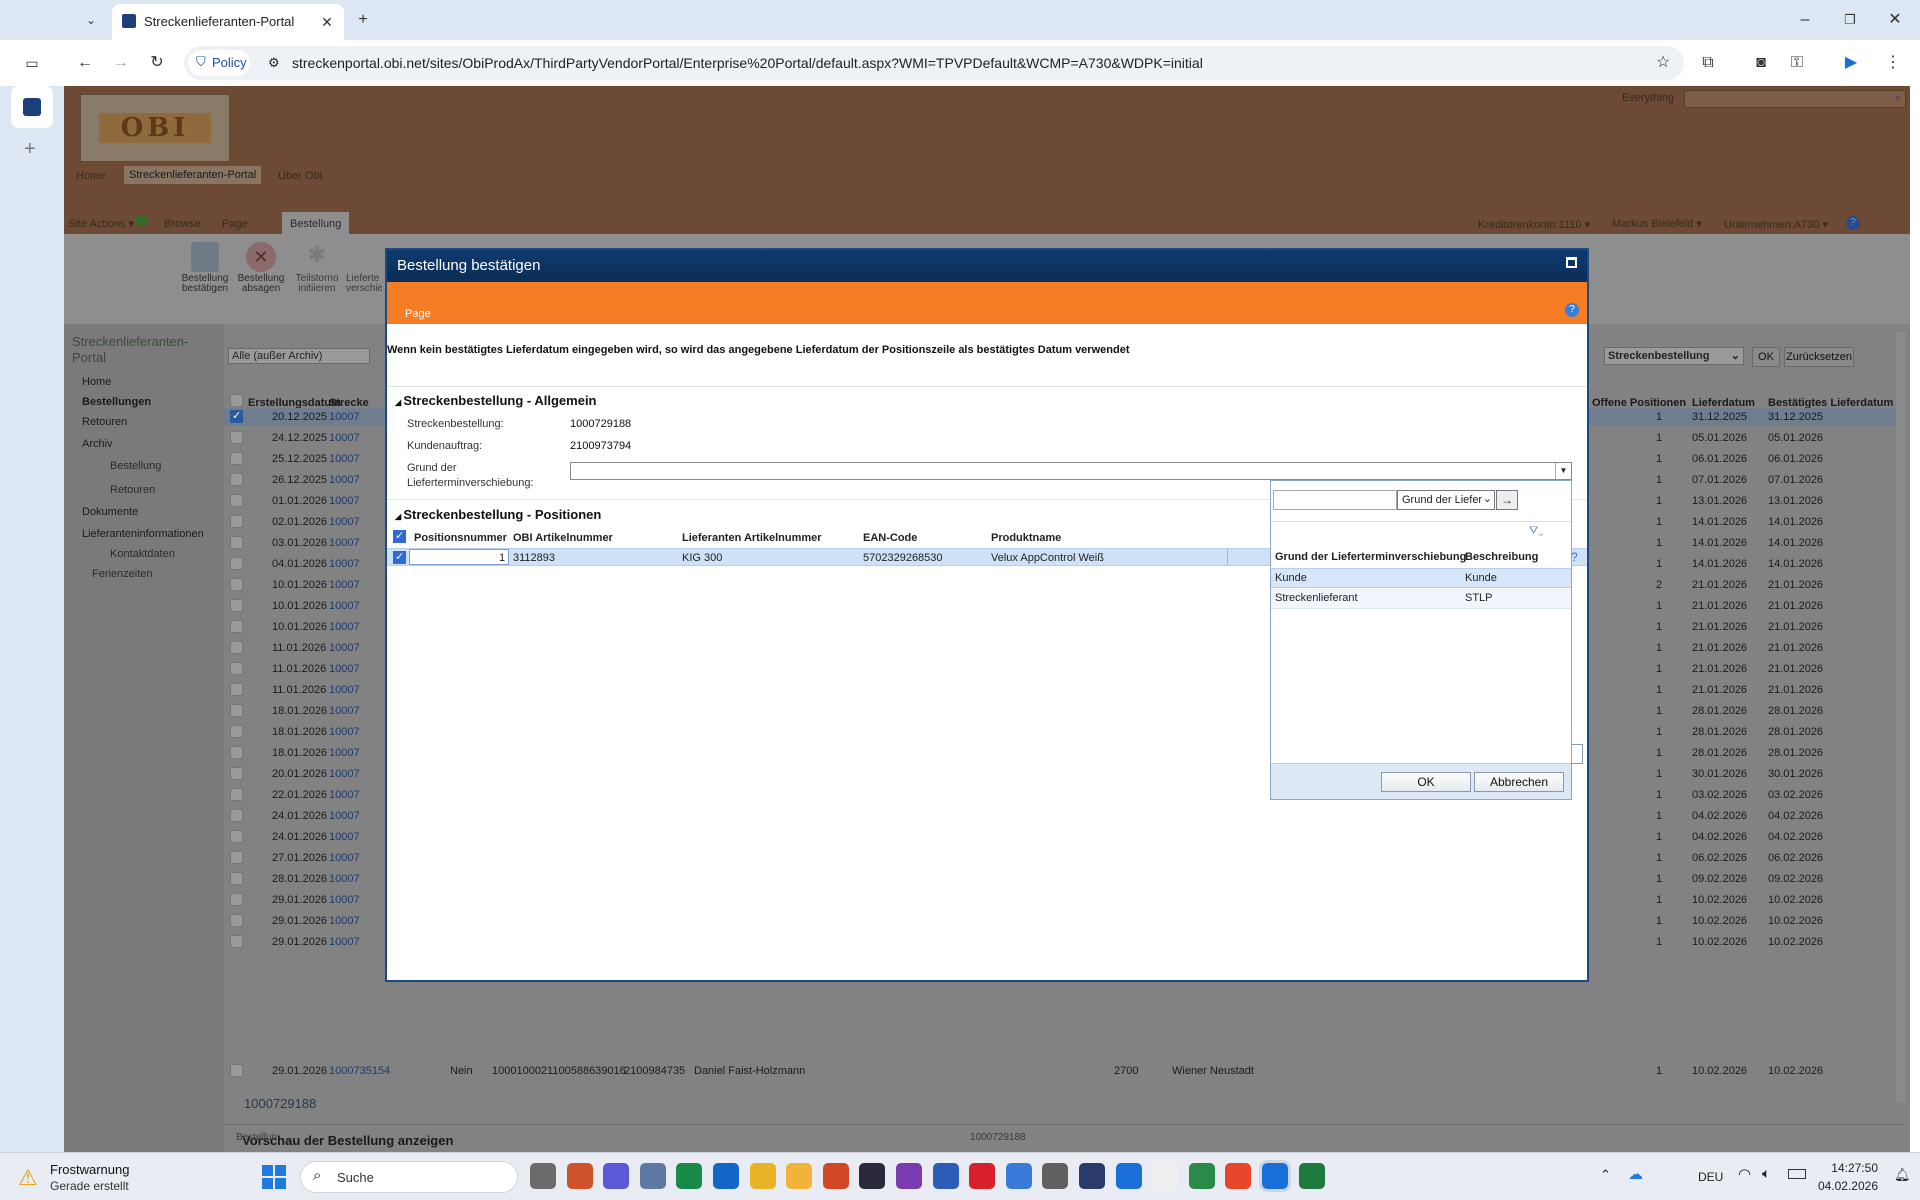  I want to click on excel-icon, so click(1311, 1176).